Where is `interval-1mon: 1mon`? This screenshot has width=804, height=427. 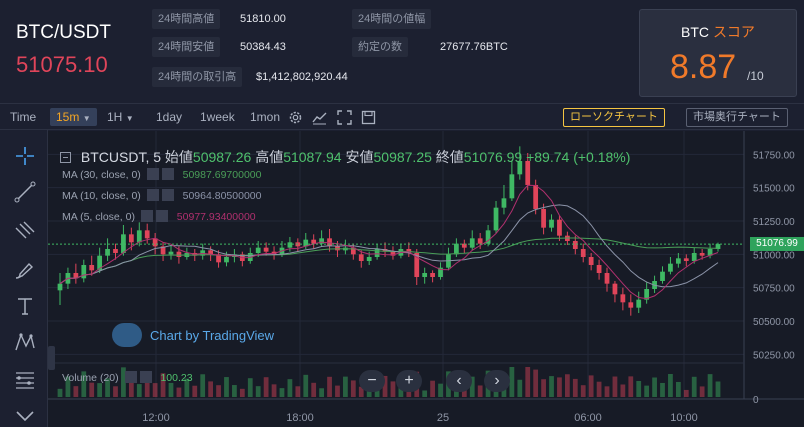 interval-1mon: 1mon is located at coordinates (265, 117).